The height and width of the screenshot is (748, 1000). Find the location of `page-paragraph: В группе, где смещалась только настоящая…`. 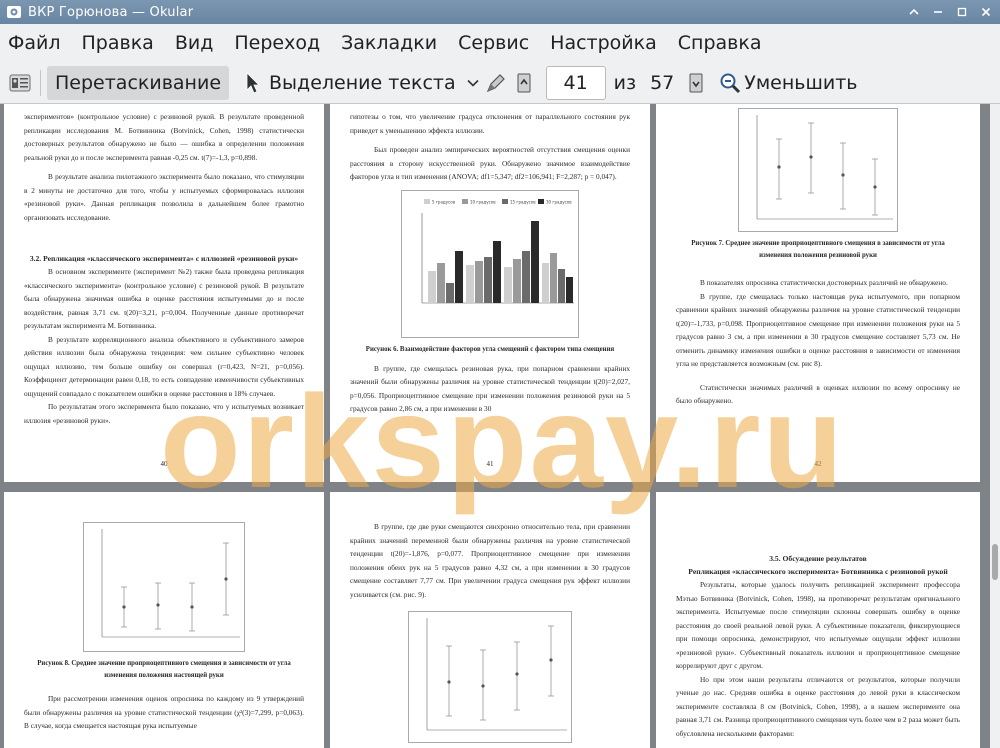

page-paragraph: В группе, где смещалась только настоящая… is located at coordinates (818, 330).